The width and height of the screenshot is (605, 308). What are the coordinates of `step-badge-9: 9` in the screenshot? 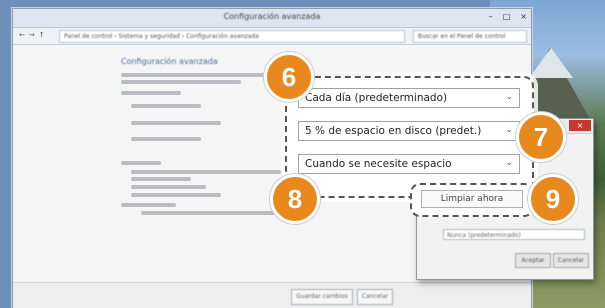 It's located at (553, 199).